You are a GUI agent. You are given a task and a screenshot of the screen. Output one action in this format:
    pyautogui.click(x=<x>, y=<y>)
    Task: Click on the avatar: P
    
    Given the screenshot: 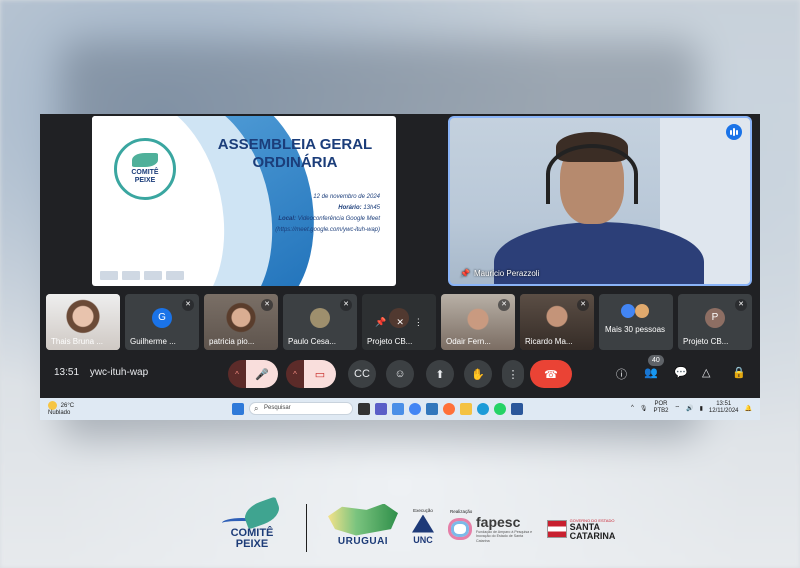 What is the action you would take?
    pyautogui.click(x=715, y=318)
    